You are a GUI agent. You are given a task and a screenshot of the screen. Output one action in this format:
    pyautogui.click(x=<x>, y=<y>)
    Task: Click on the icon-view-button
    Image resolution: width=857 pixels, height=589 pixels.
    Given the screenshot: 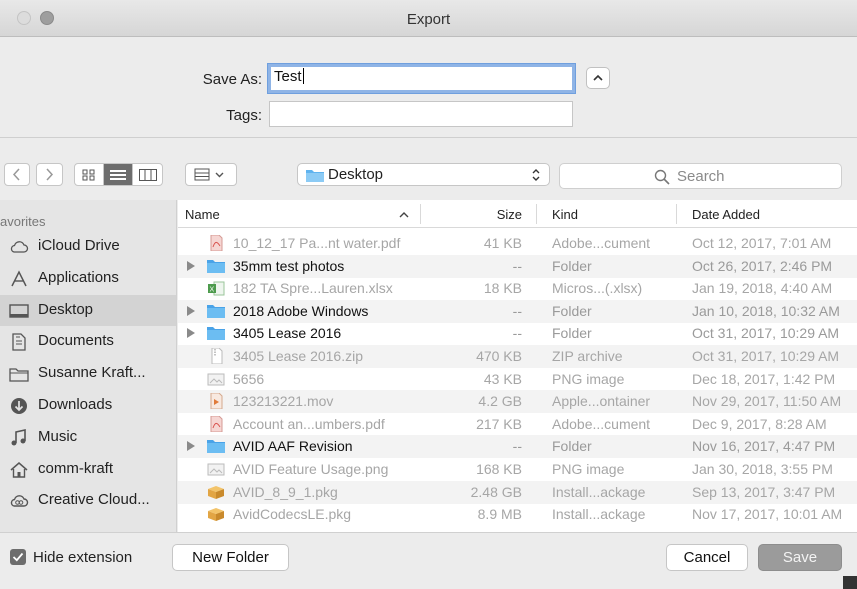 What is the action you would take?
    pyautogui.click(x=89, y=174)
    